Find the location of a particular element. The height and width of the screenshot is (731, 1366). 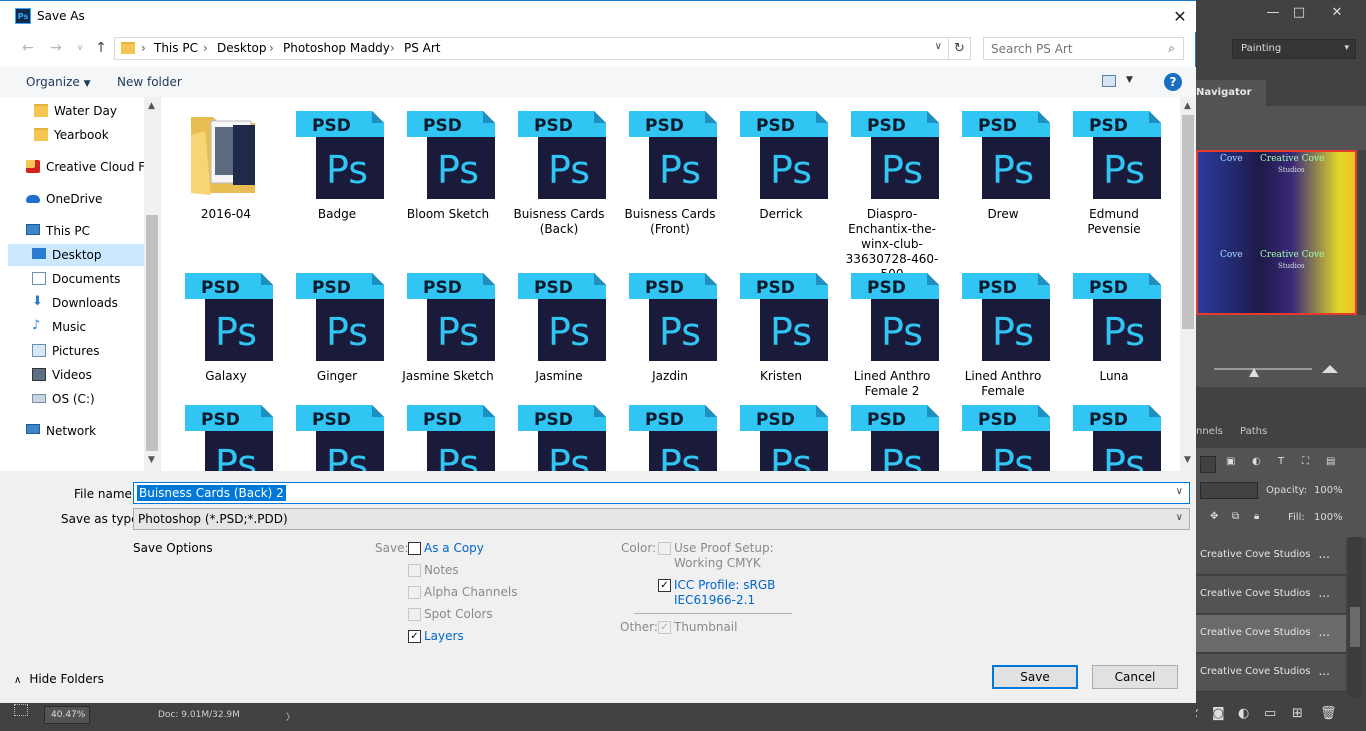

file-item: PSD Ps Edmund Pevensie is located at coordinates (1114, 177).